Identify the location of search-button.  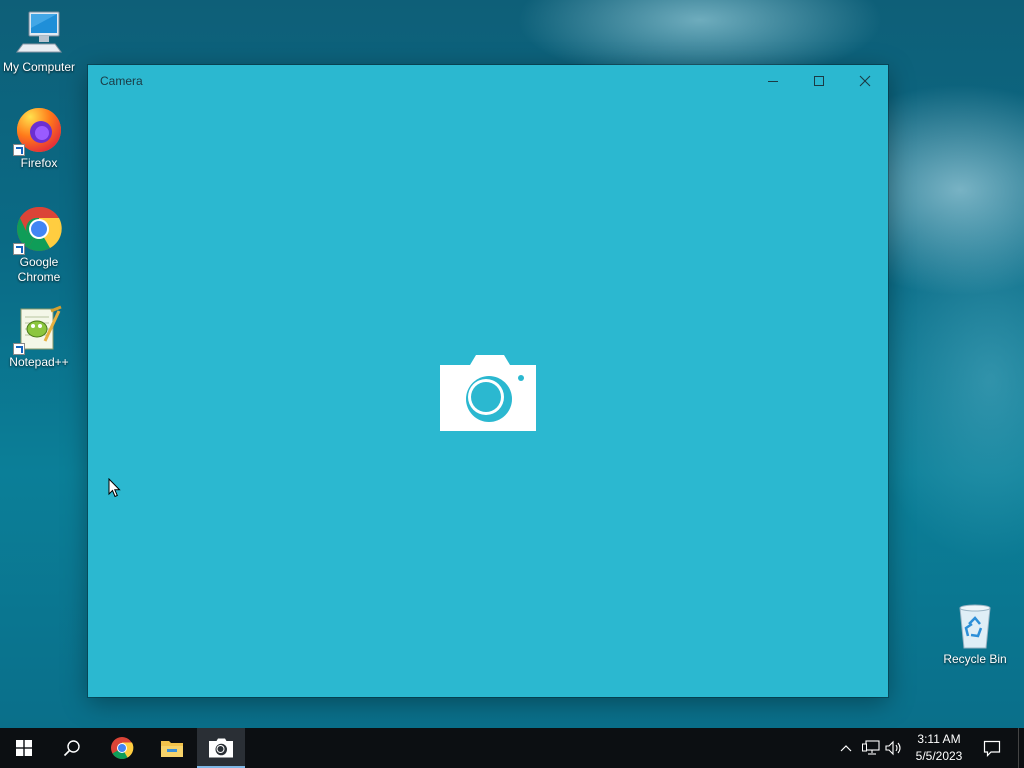
(72, 748).